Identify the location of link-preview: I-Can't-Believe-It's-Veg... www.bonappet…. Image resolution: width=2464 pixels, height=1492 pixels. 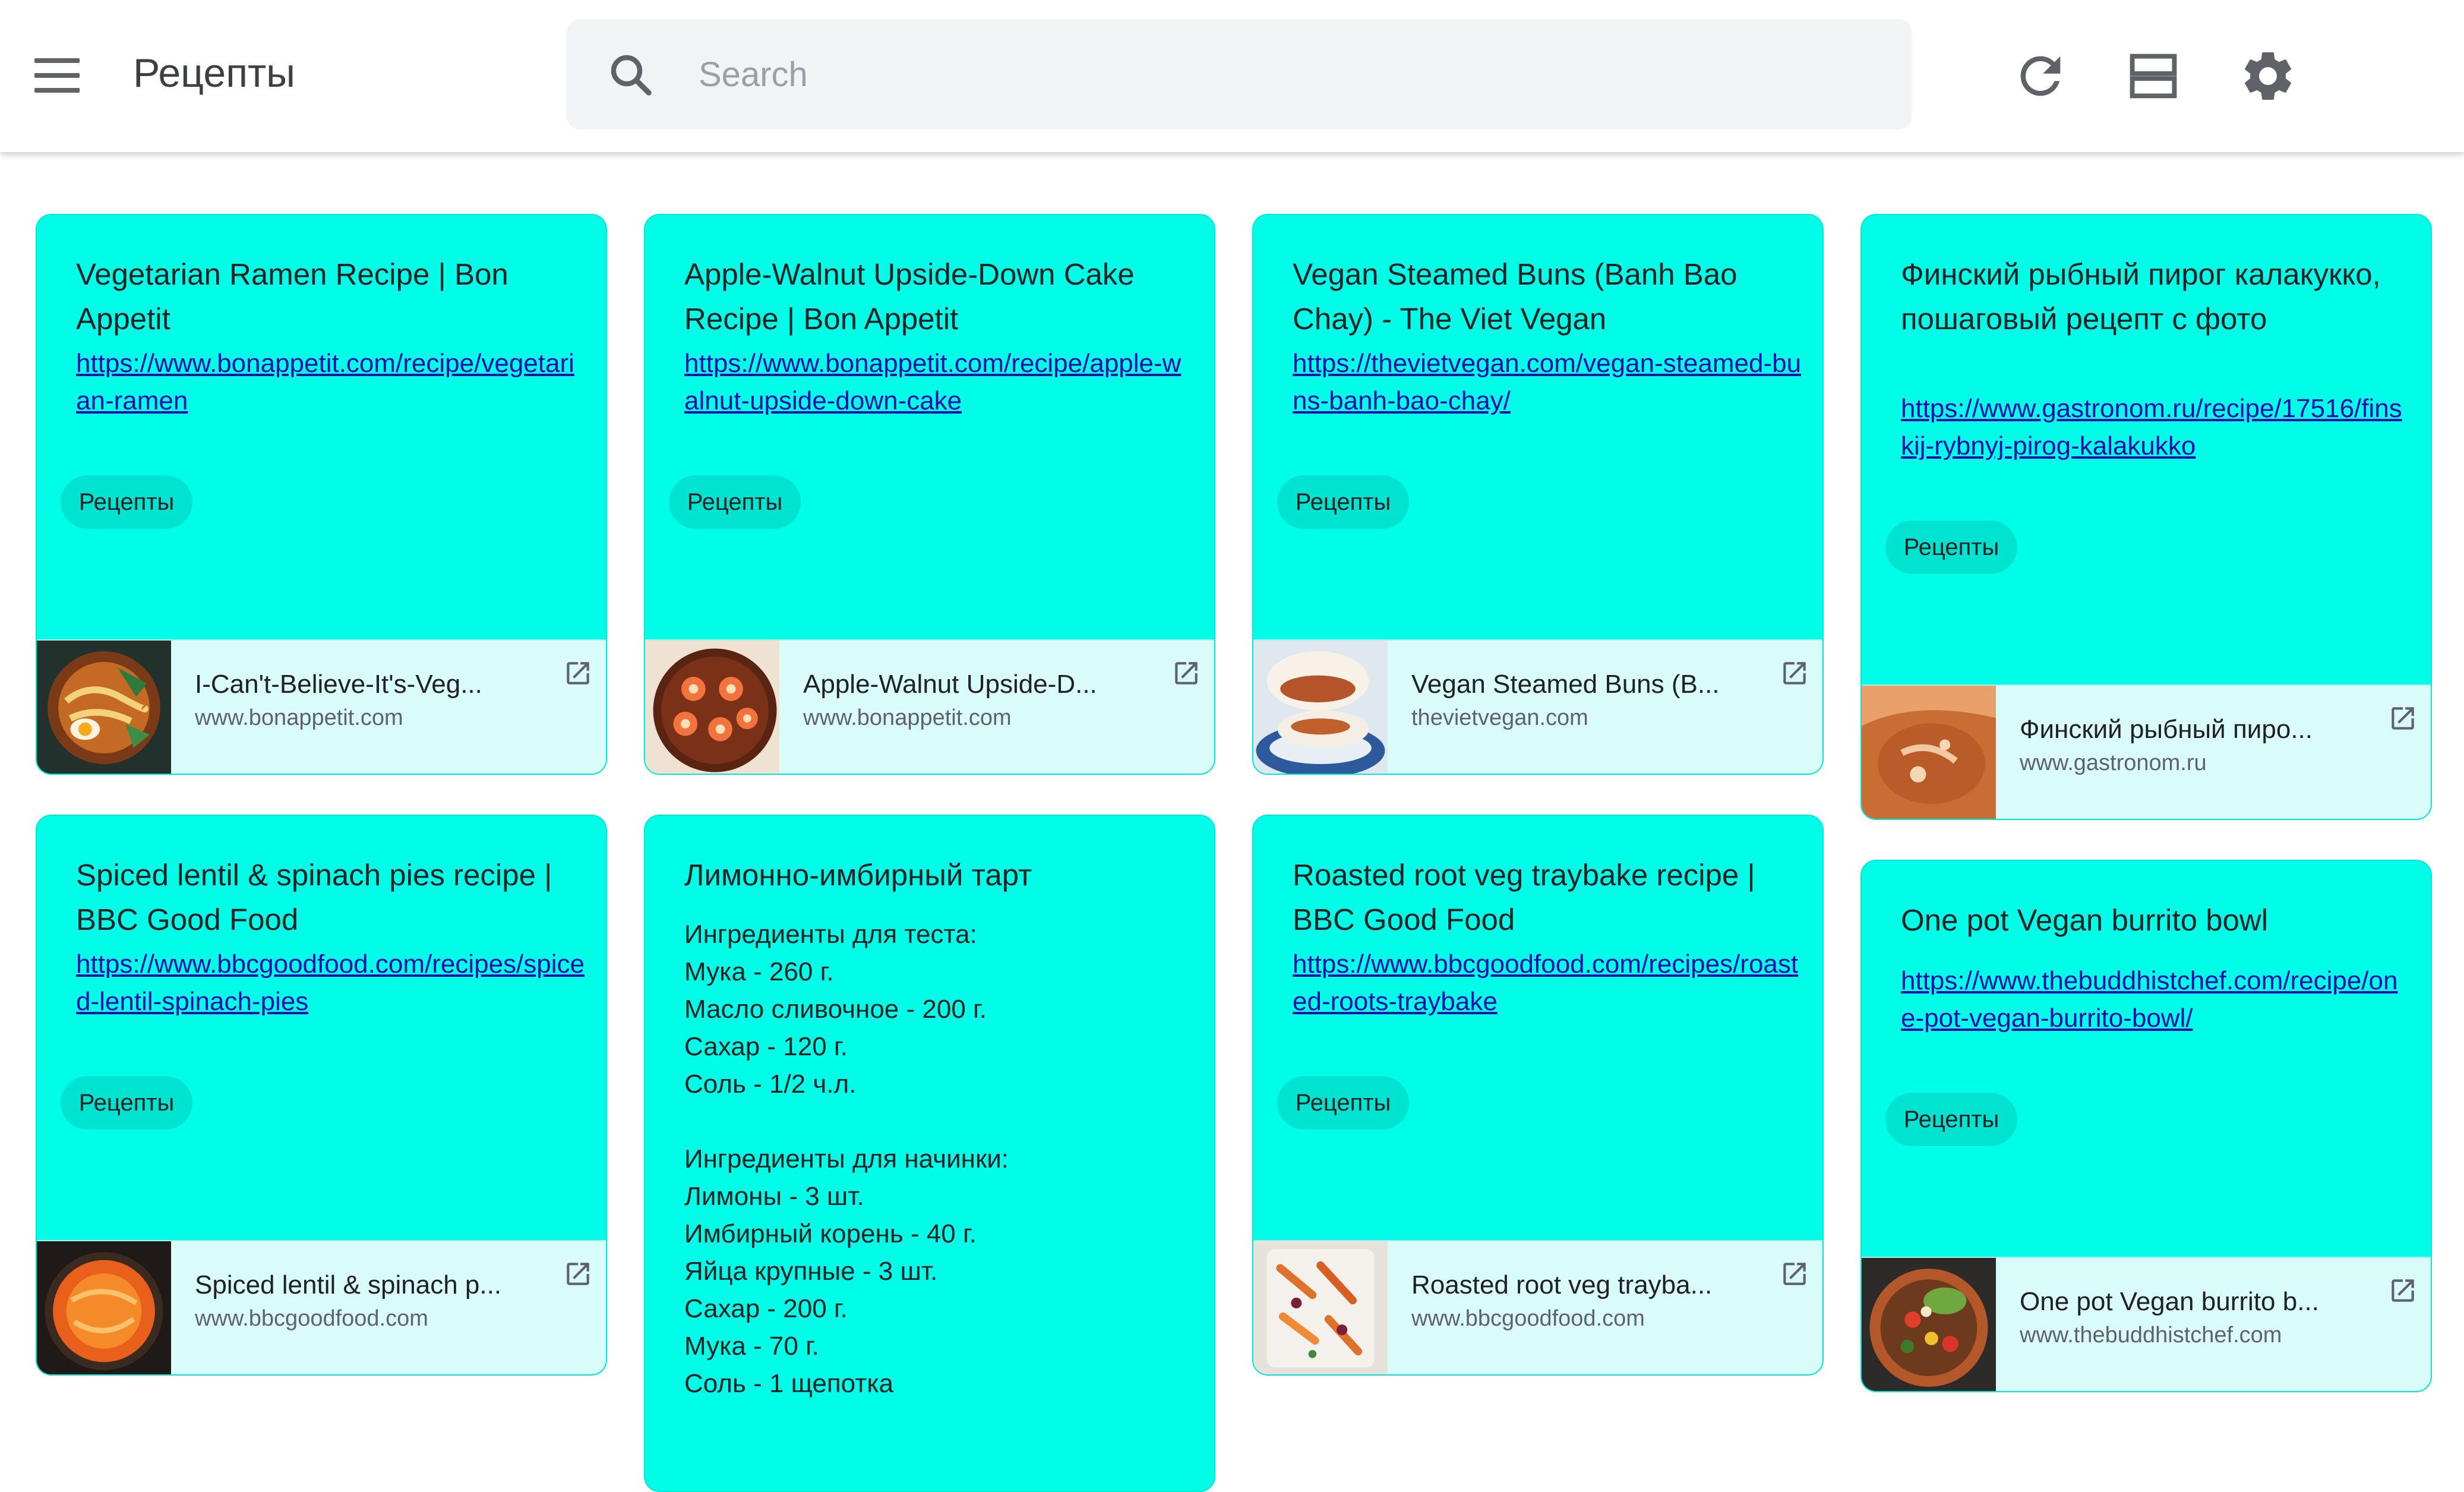
(321, 706).